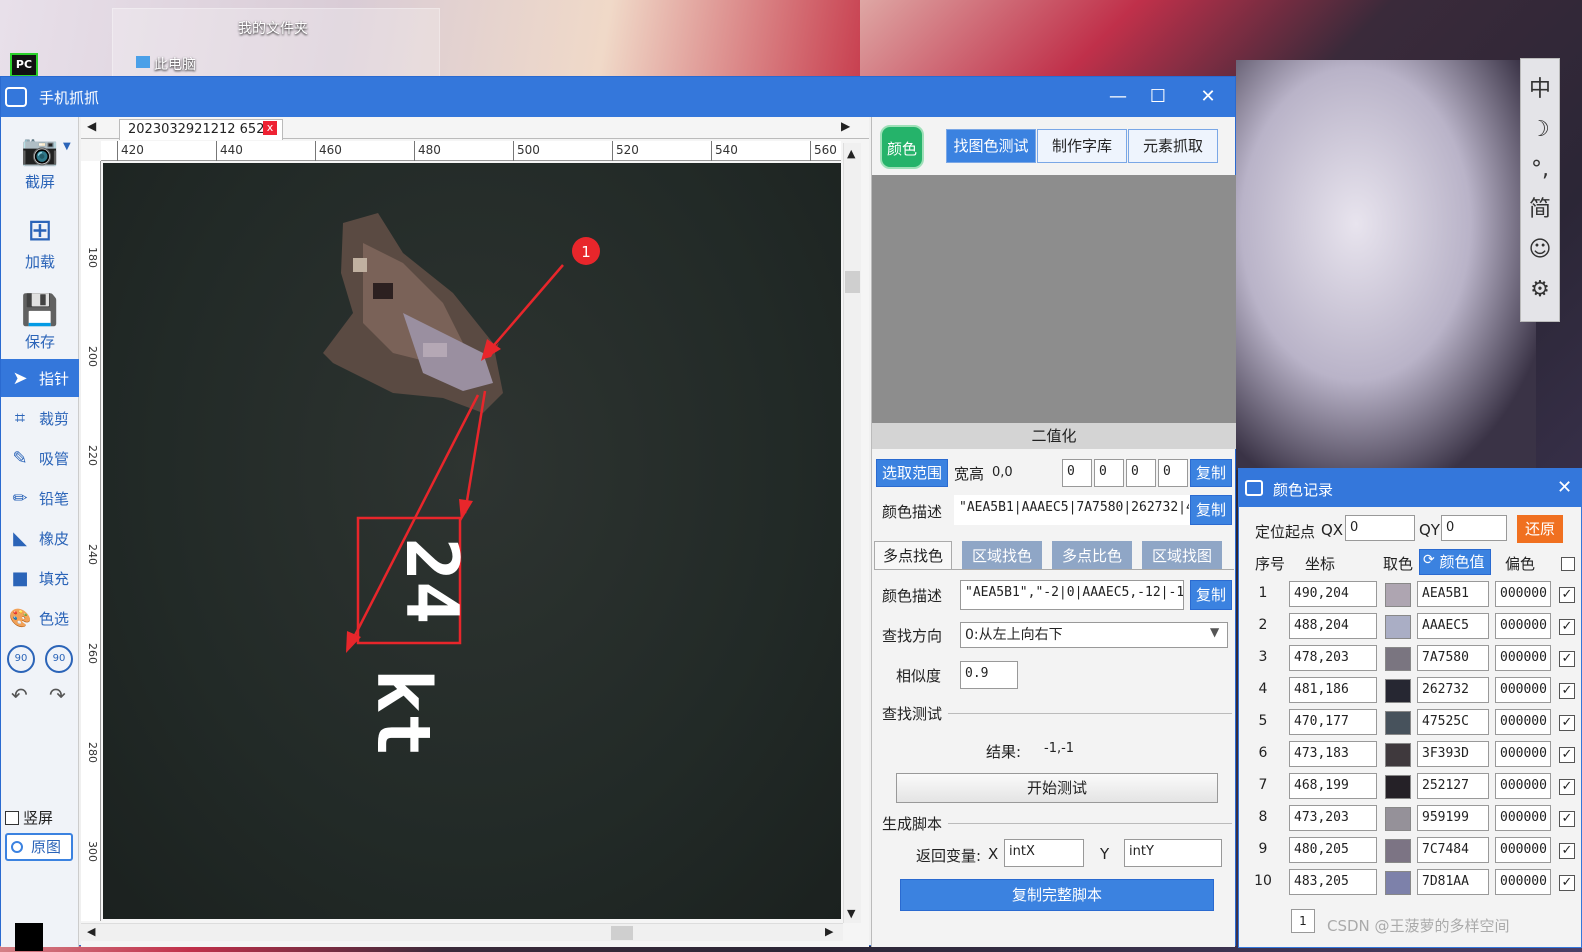 The height and width of the screenshot is (952, 1582). Describe the element at coordinates (1540, 190) in the screenshot. I see `ime-toolbar: 中 ☽ °, 简 ☺ ⚙` at that location.